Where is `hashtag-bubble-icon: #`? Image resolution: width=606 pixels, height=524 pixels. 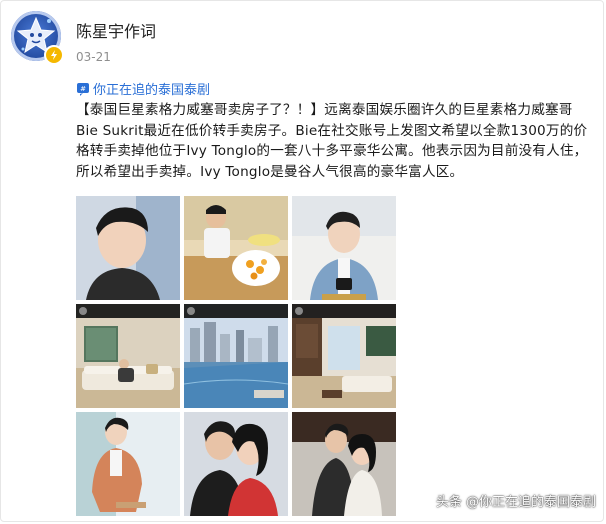
hashtag-bubble-icon: # is located at coordinates (83, 89).